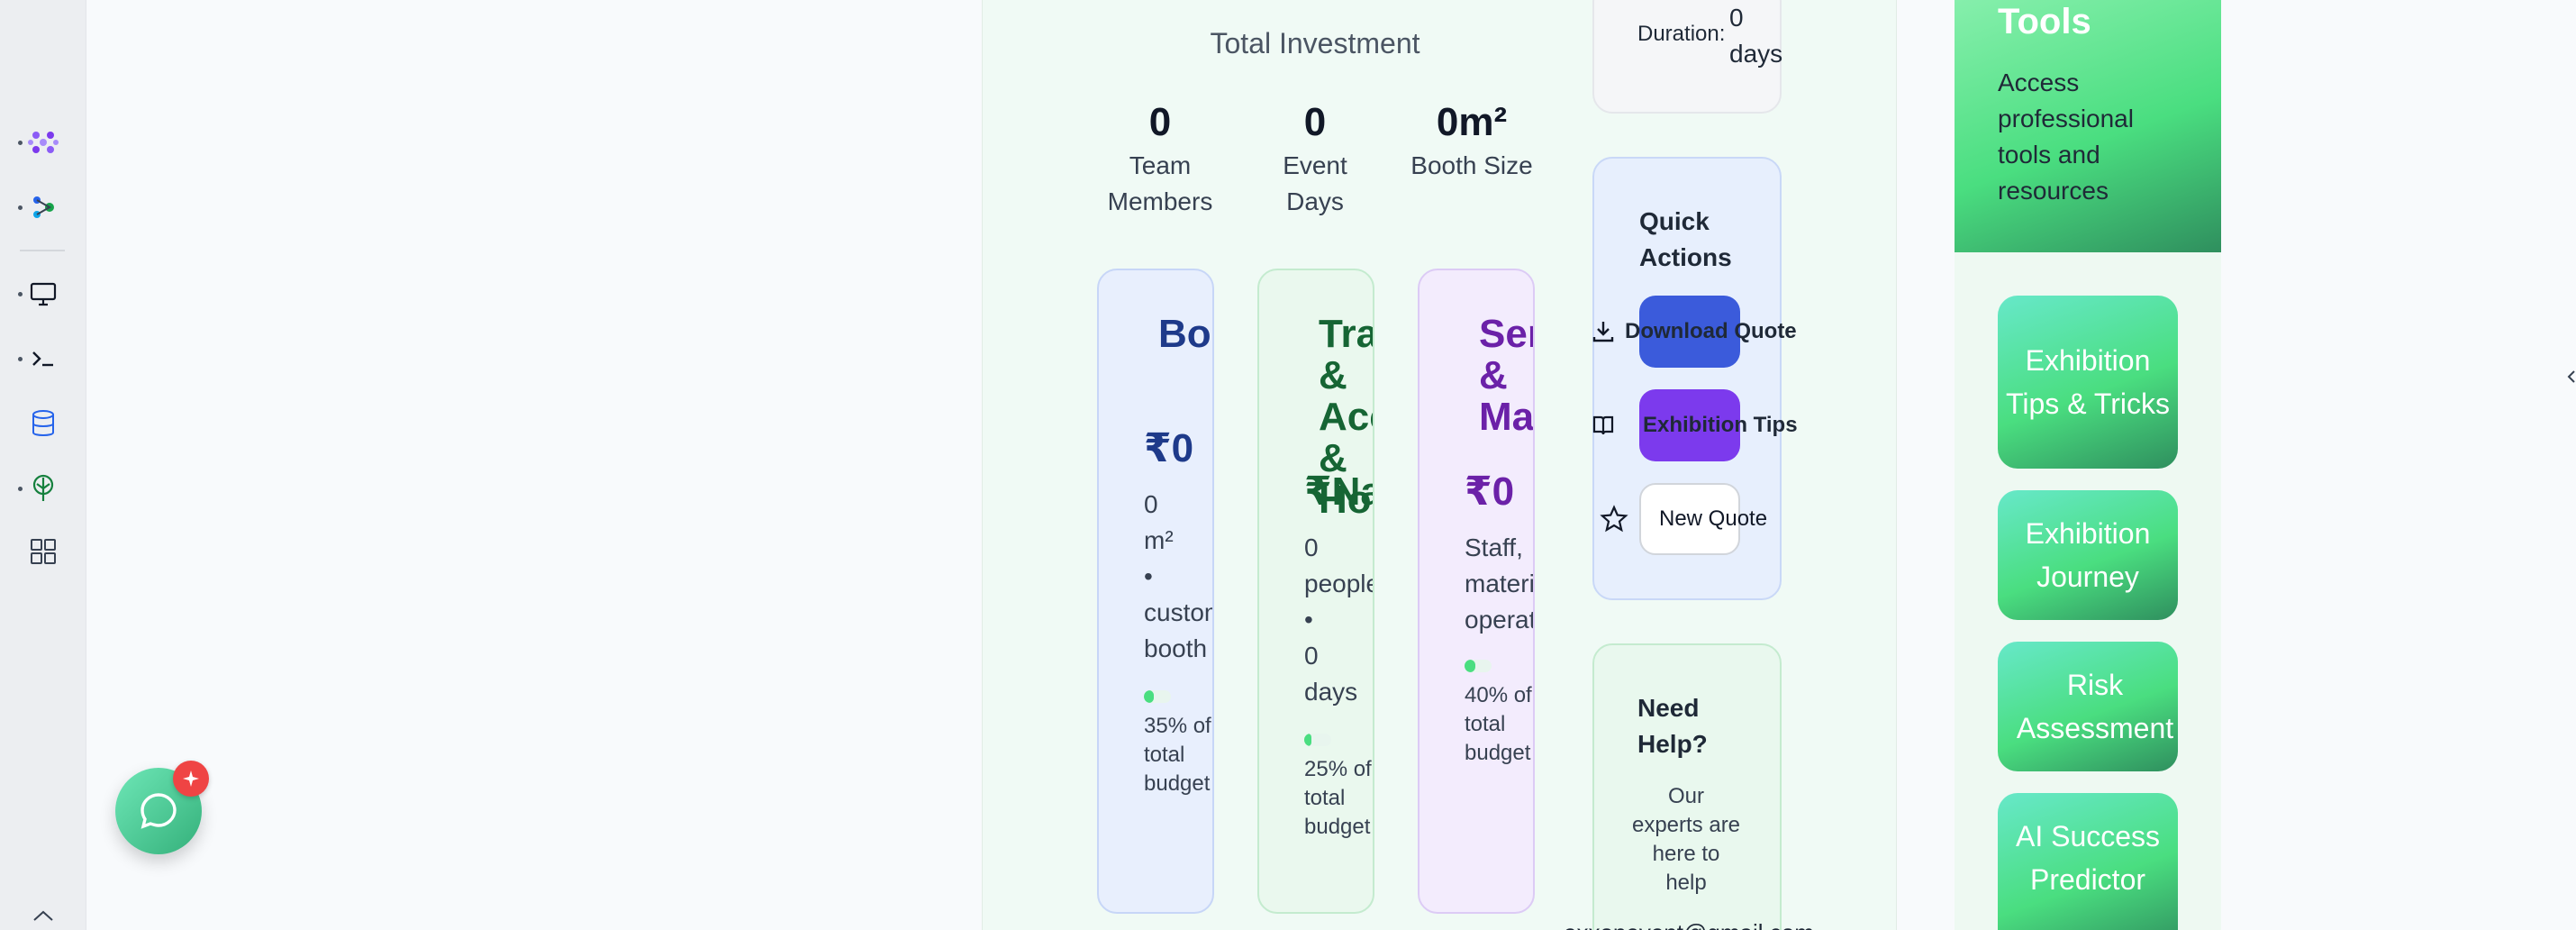 The image size is (2576, 930). What do you see at coordinates (1721, 425) in the screenshot?
I see `exhibition-tips-label: Exhibition Tips` at bounding box center [1721, 425].